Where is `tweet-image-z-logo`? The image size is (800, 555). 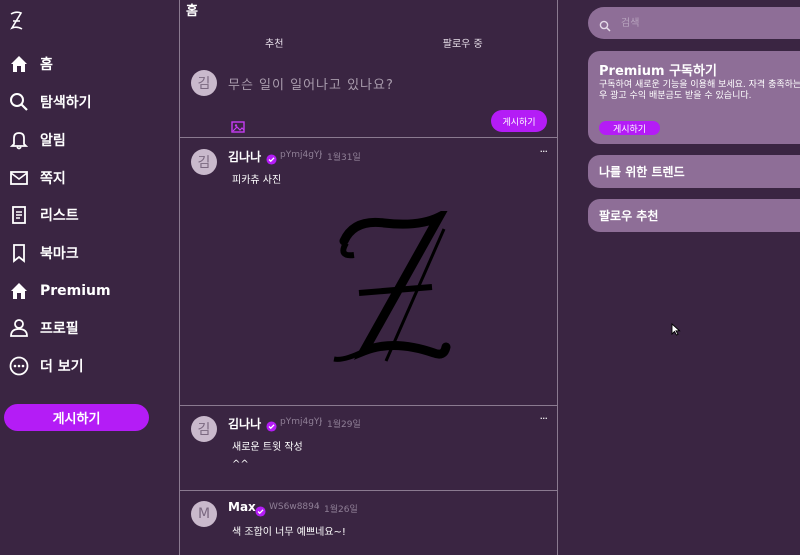 tweet-image-z-logo is located at coordinates (389, 286).